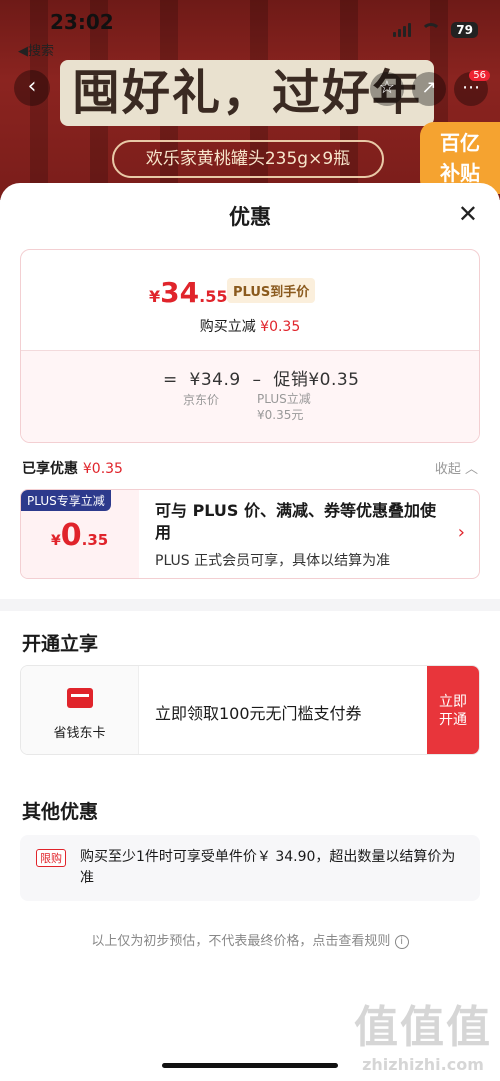 This screenshot has width=500, height=1081. What do you see at coordinates (387, 89) in the screenshot?
I see `favorite-icon: ☆` at bounding box center [387, 89].